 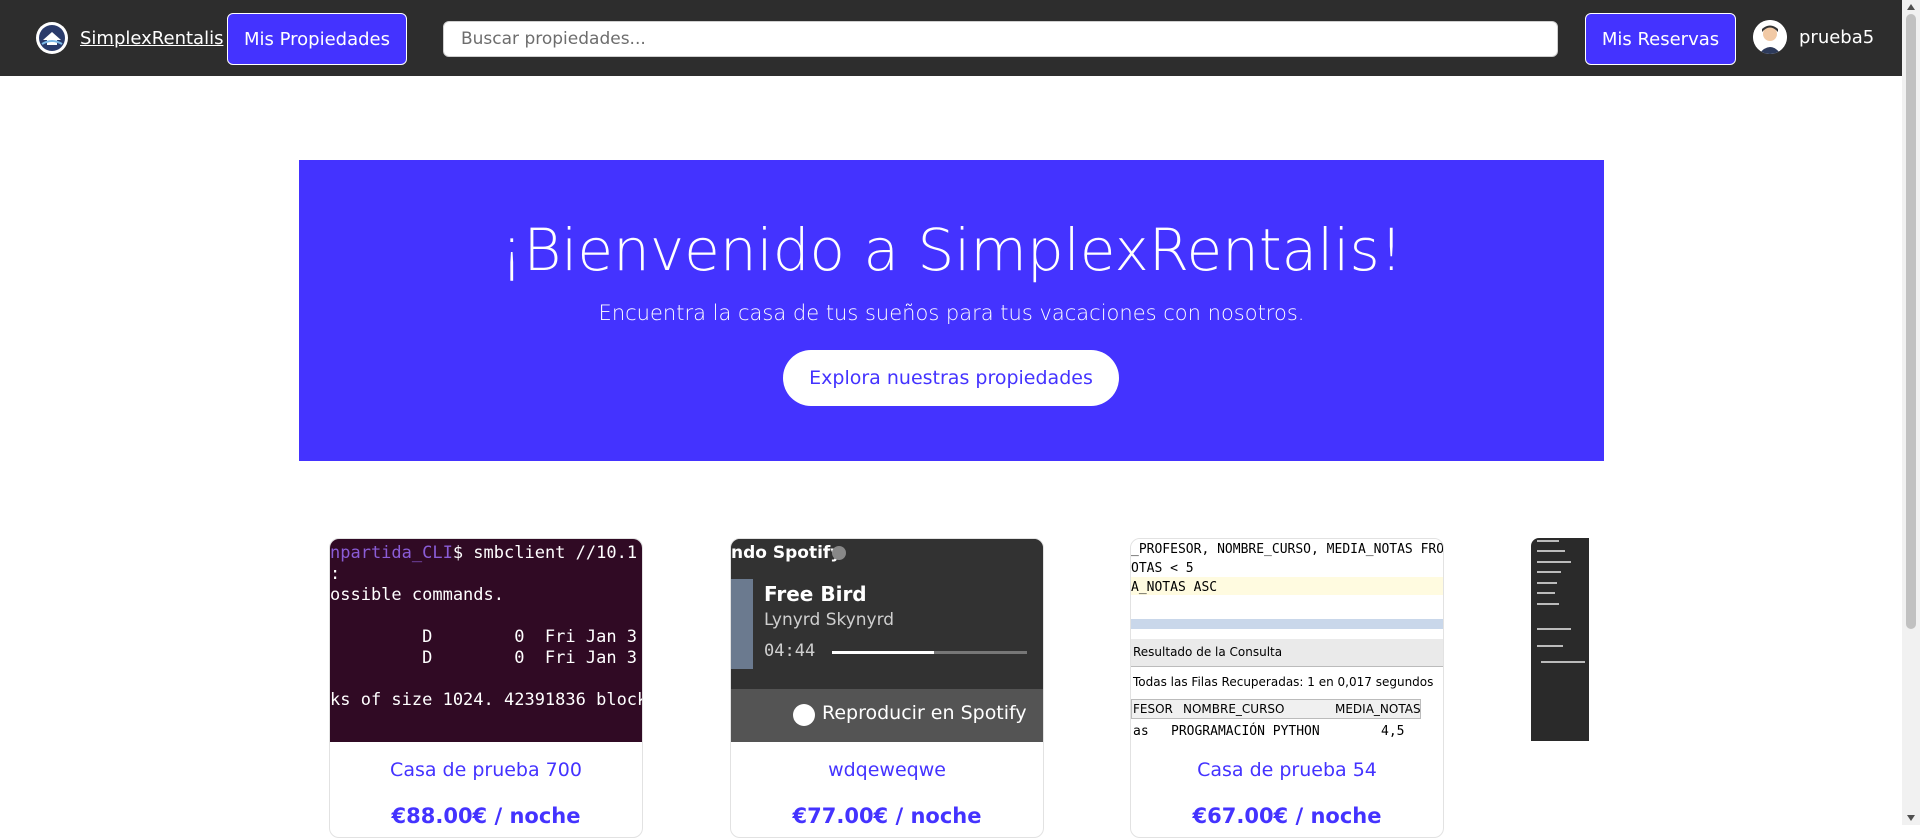 I want to click on scroll-down-icon, so click(x=1911, y=818).